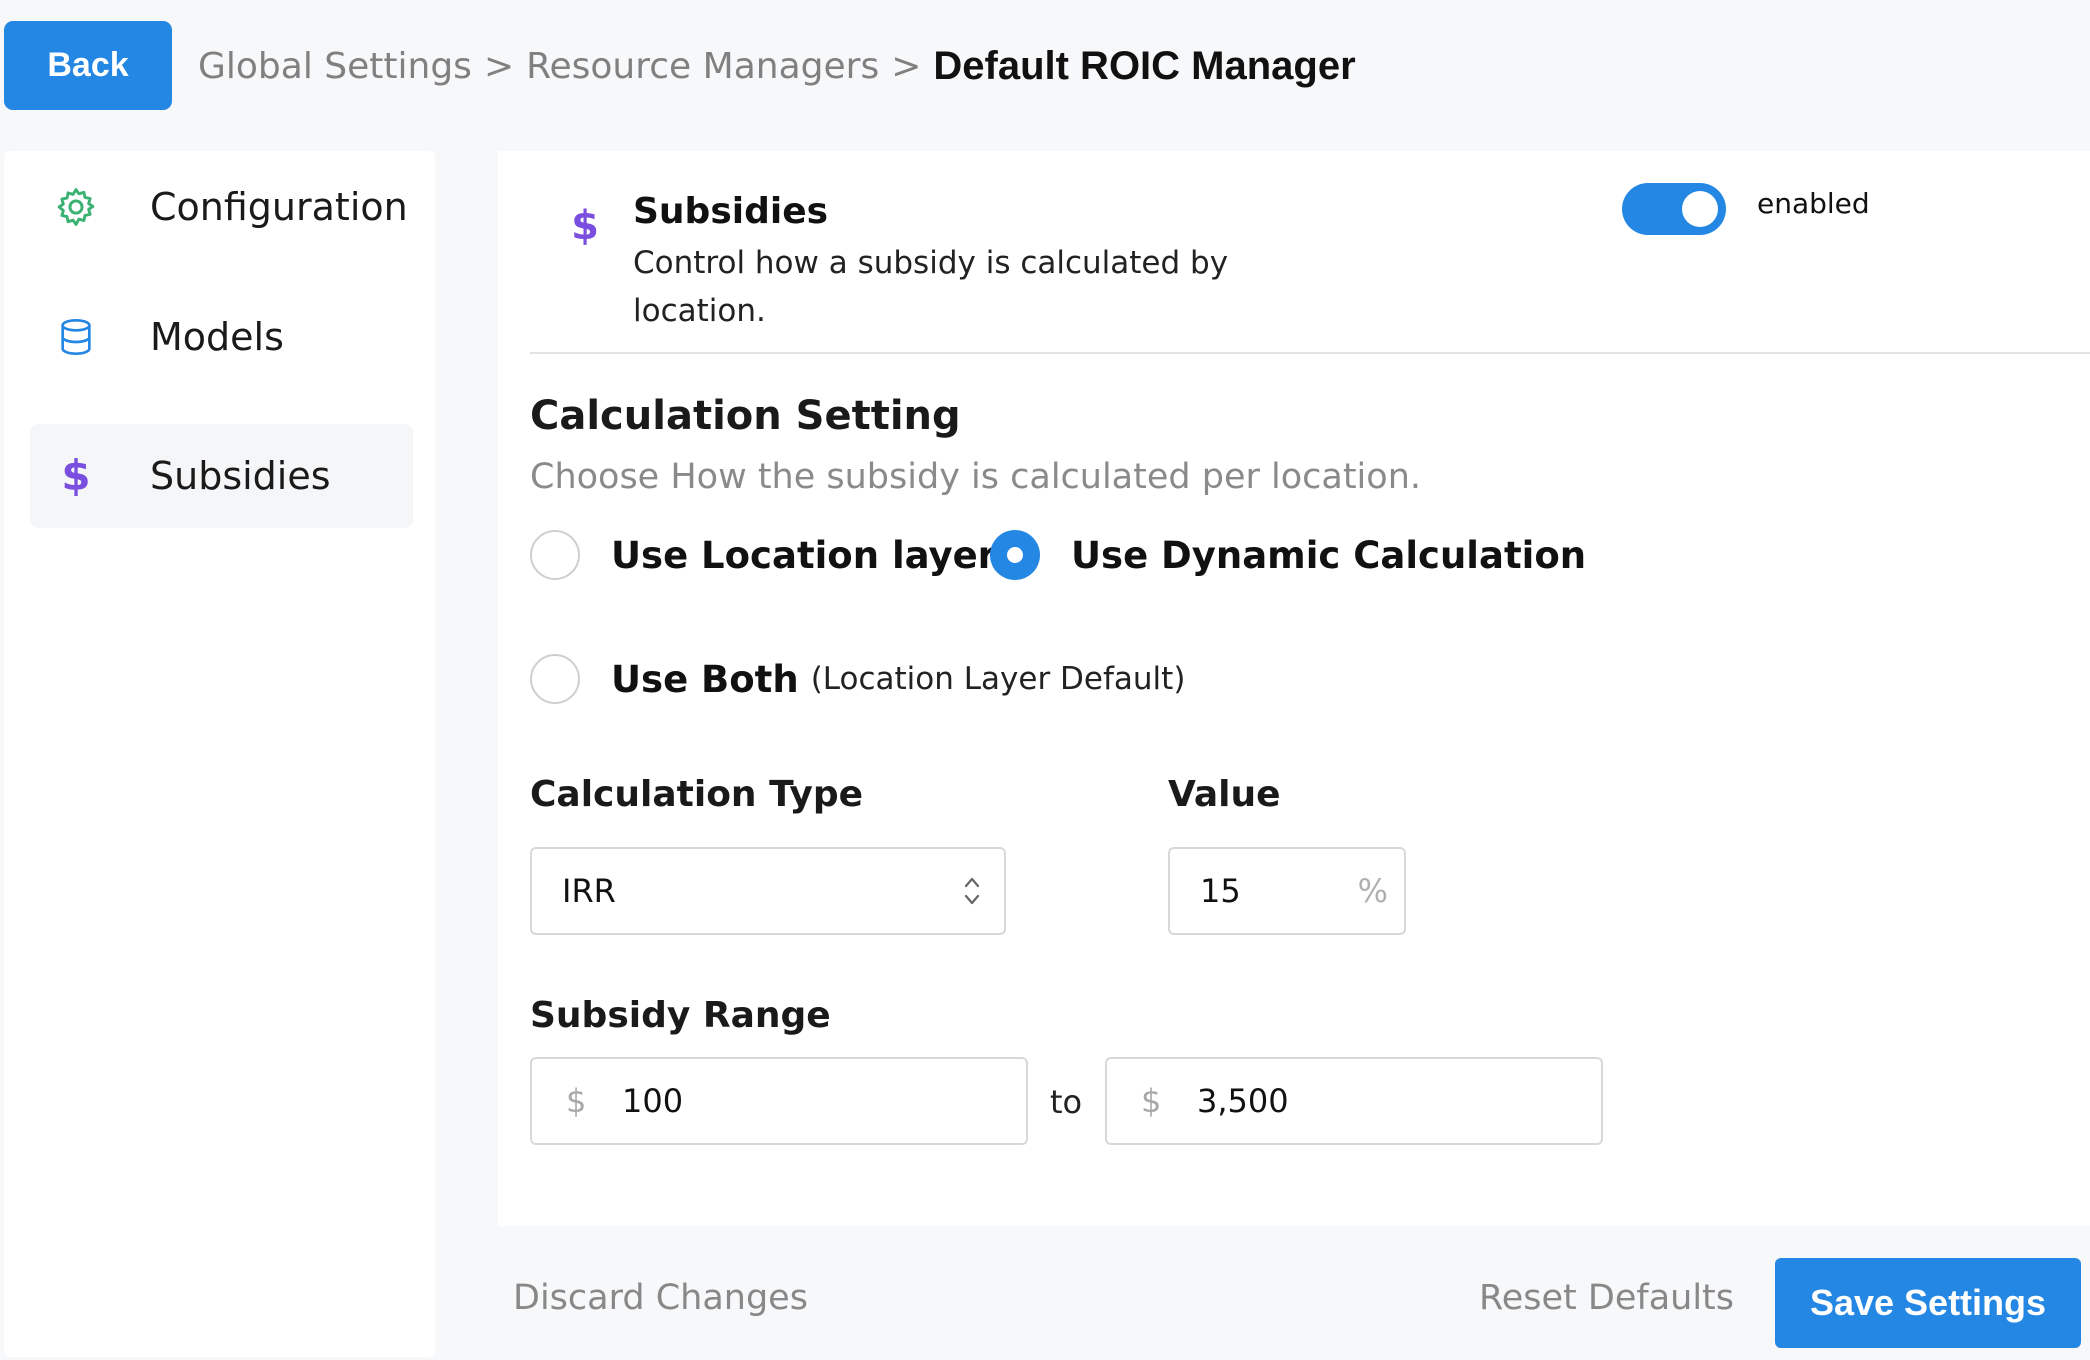 The image size is (2090, 1360). What do you see at coordinates (1243, 1101) in the screenshot?
I see `range-max-value: 3,500` at bounding box center [1243, 1101].